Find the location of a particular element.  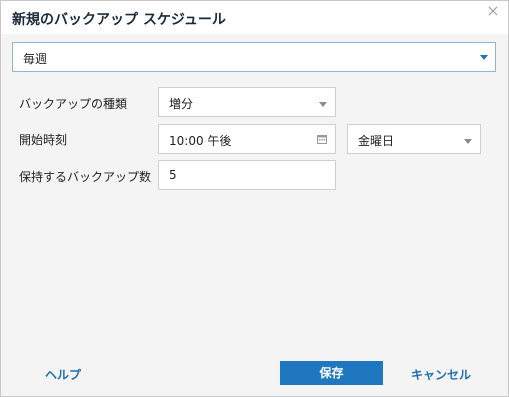

backup-type-label: バックアップの種類 is located at coordinates (73, 104).